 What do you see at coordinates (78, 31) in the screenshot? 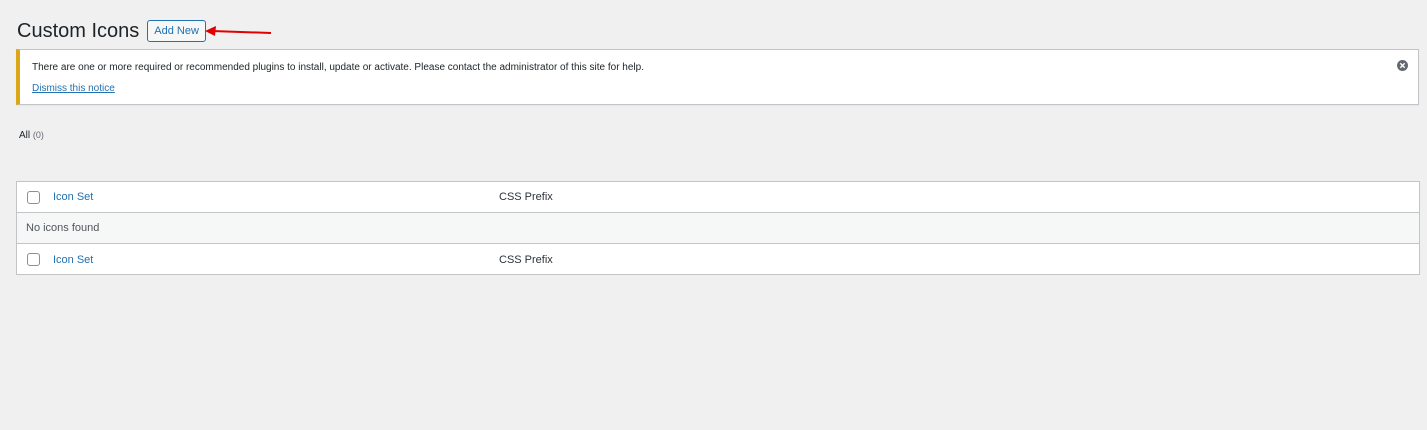
I see `page-title: Custom Icons` at bounding box center [78, 31].